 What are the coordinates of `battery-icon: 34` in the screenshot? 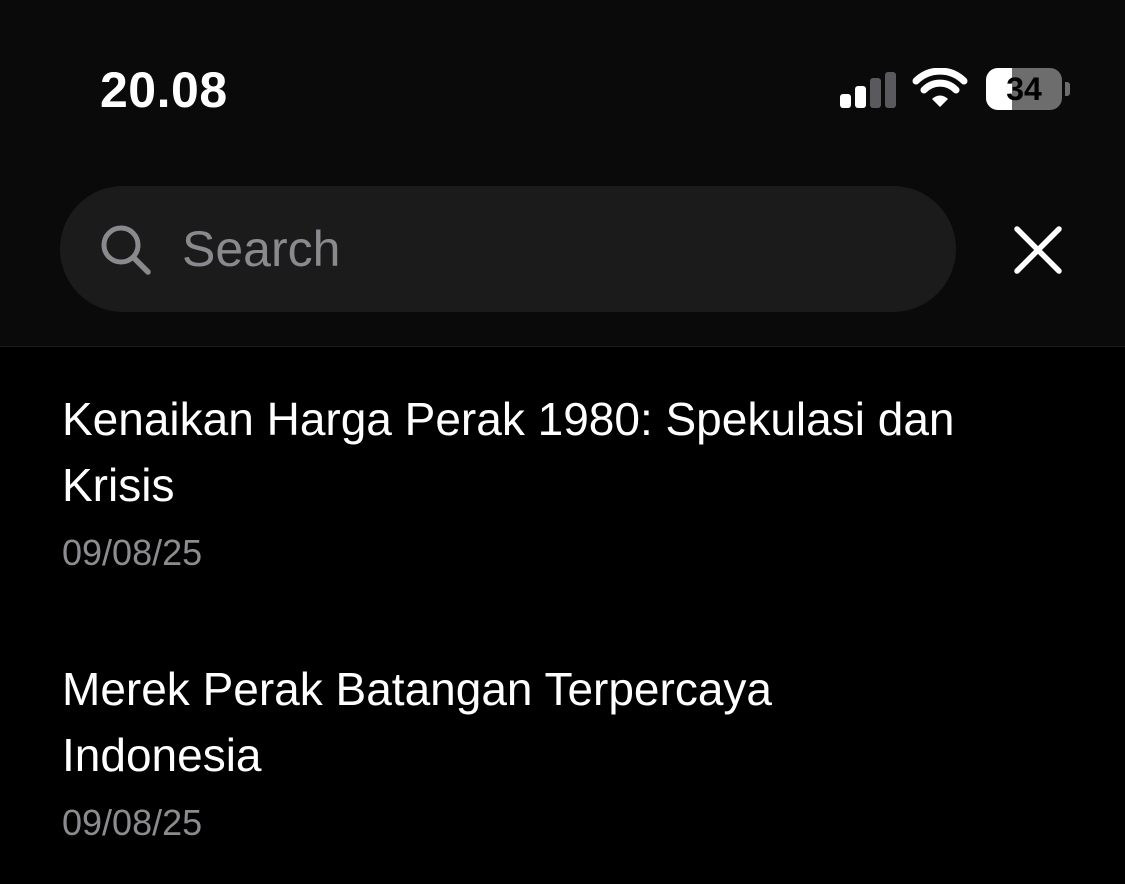 It's located at (1028, 89).